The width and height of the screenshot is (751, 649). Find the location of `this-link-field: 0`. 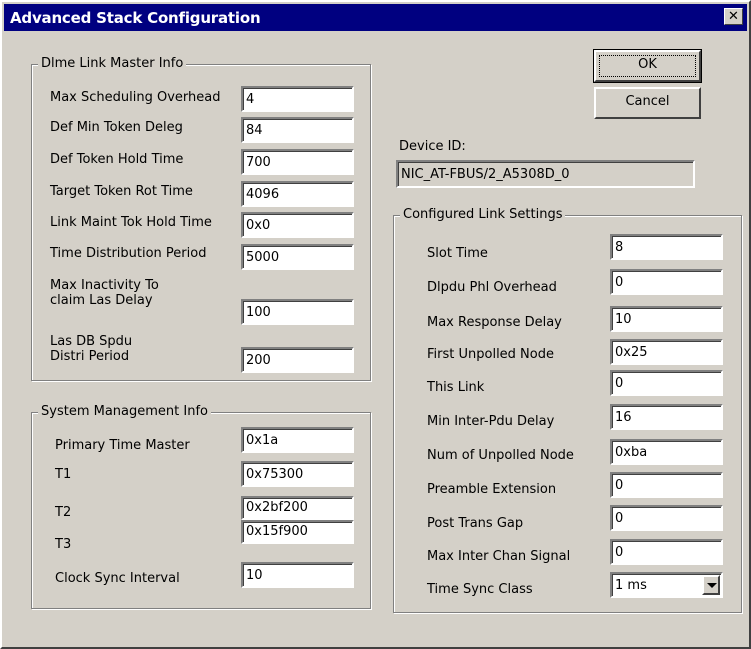

this-link-field: 0 is located at coordinates (666, 383).